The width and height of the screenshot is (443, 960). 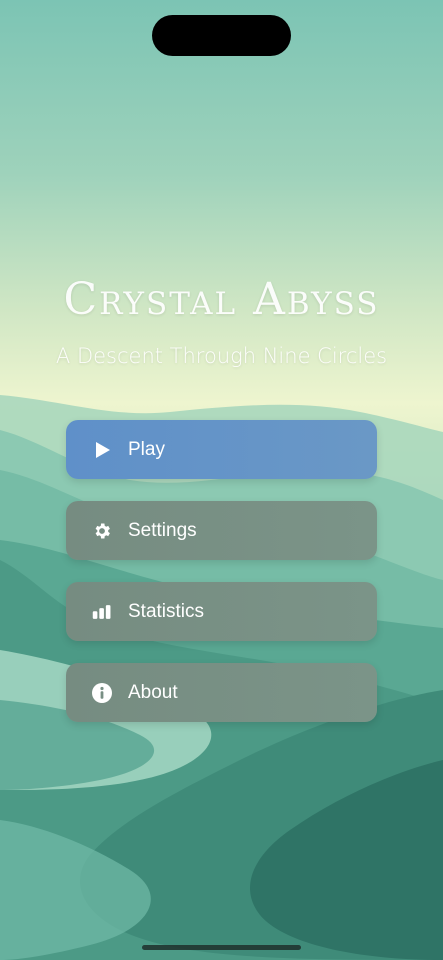 I want to click on game-title: Crystal Abyss, so click(x=221, y=299).